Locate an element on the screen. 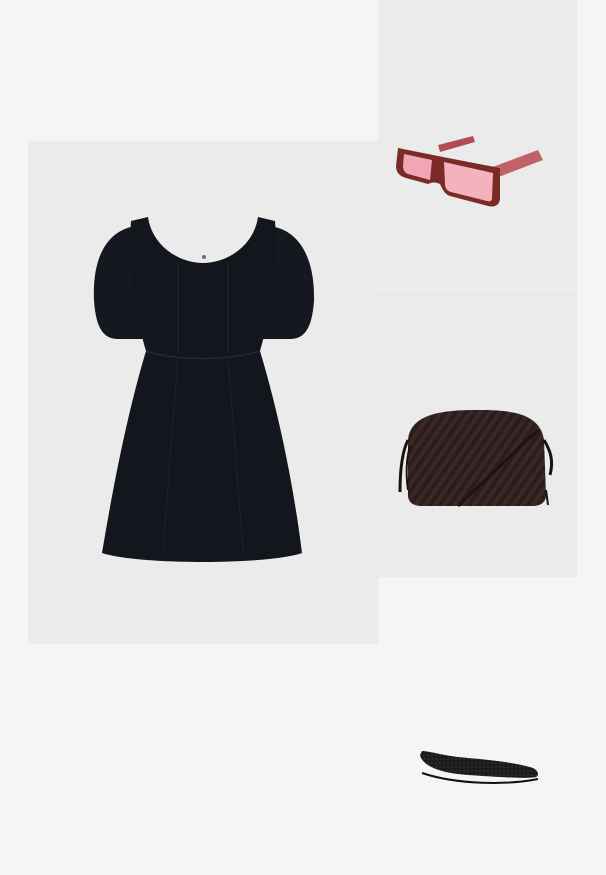  pink-sunglasses-icon is located at coordinates (477, 144).